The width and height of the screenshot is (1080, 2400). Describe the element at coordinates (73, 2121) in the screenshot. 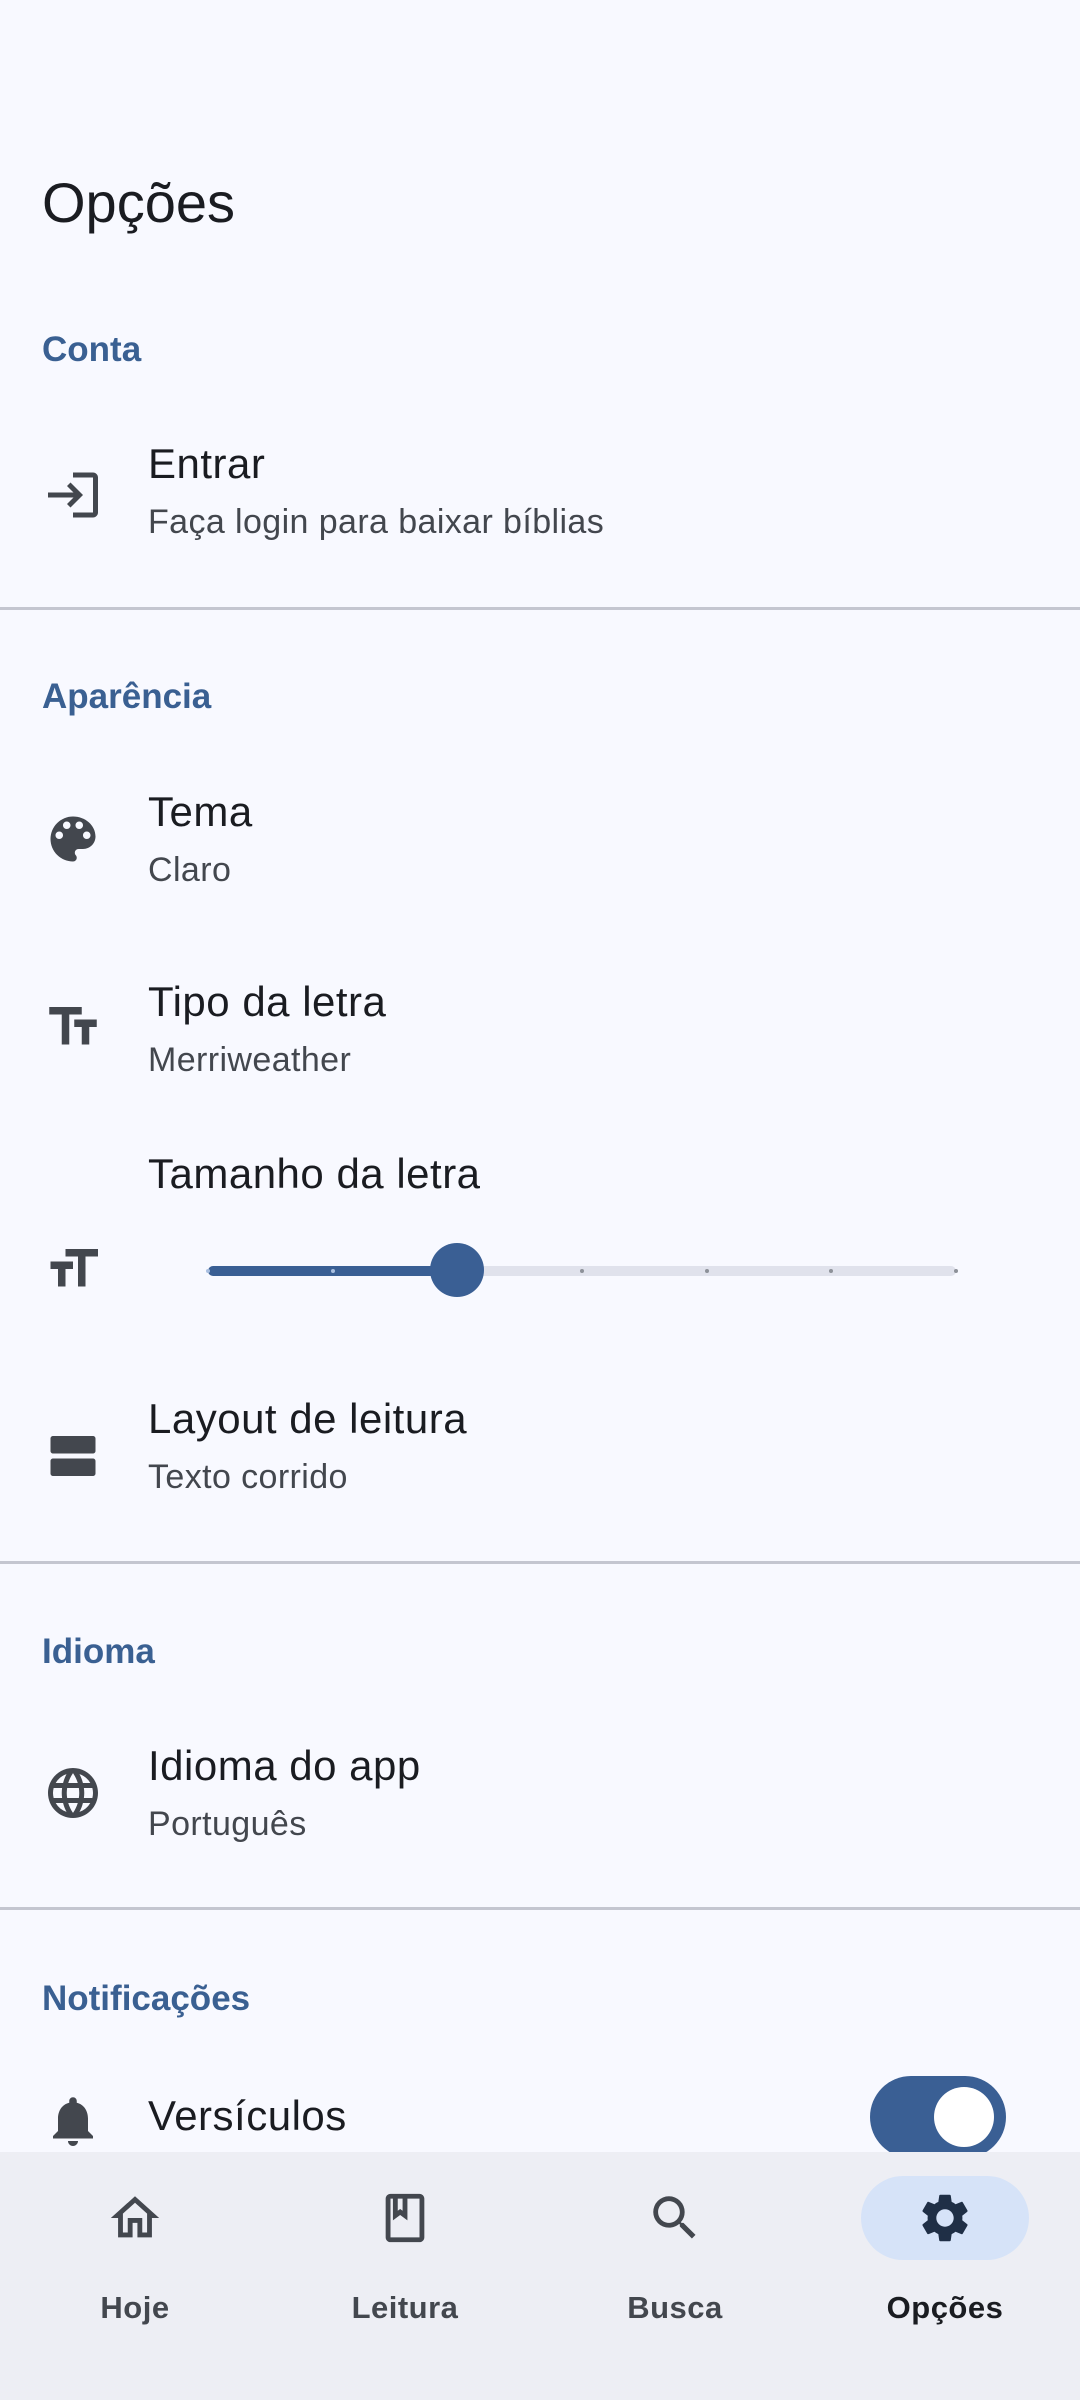

I see `bell-icon` at that location.